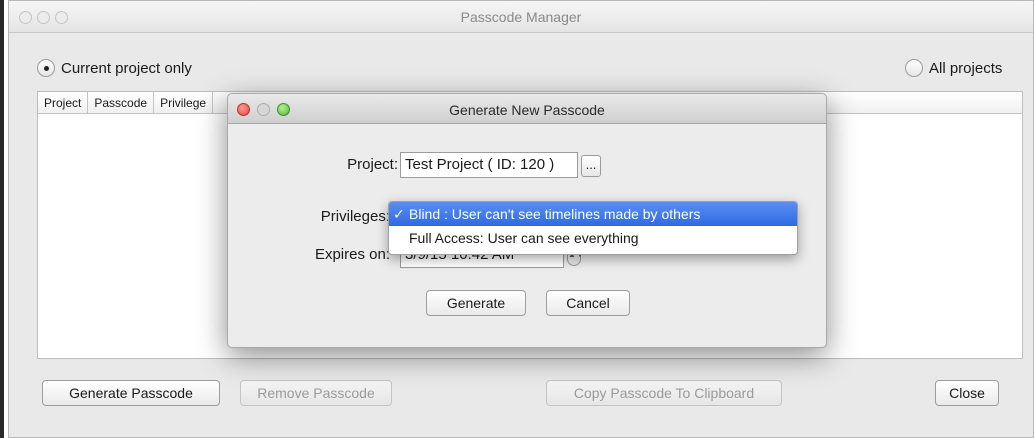 This screenshot has width=1034, height=438. What do you see at coordinates (588, 303) in the screenshot?
I see `dialog-cancel-button: Cancel` at bounding box center [588, 303].